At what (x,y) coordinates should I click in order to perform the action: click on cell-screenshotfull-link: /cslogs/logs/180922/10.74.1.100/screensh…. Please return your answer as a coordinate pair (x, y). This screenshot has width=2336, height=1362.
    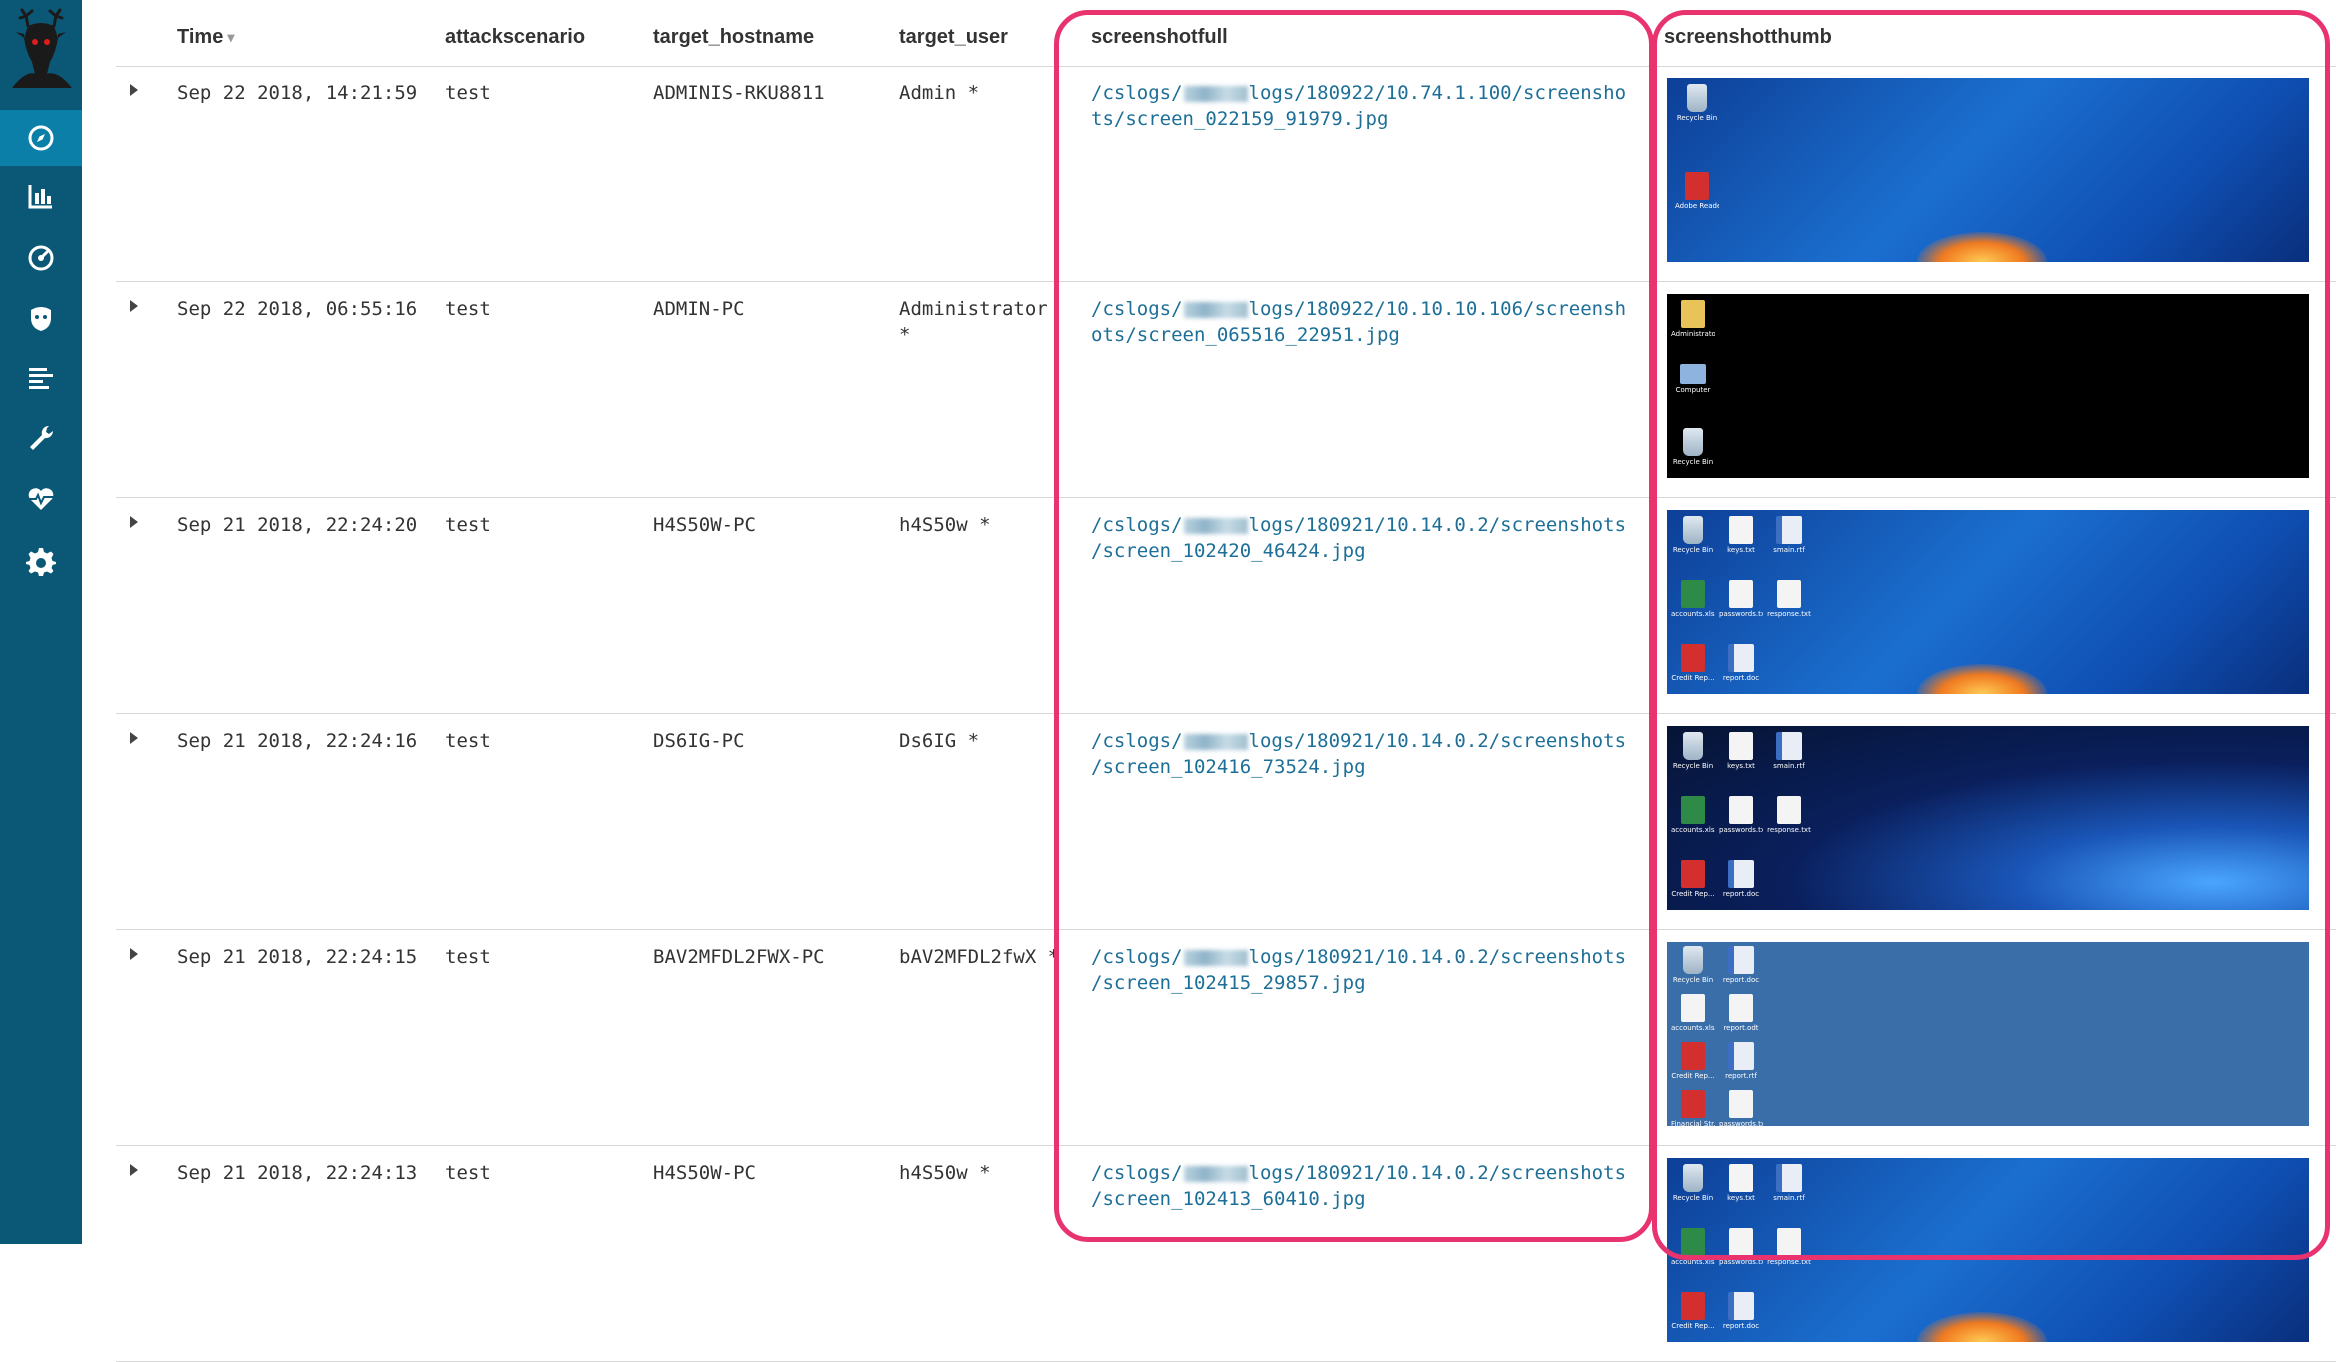
    Looking at the image, I should click on (1358, 106).